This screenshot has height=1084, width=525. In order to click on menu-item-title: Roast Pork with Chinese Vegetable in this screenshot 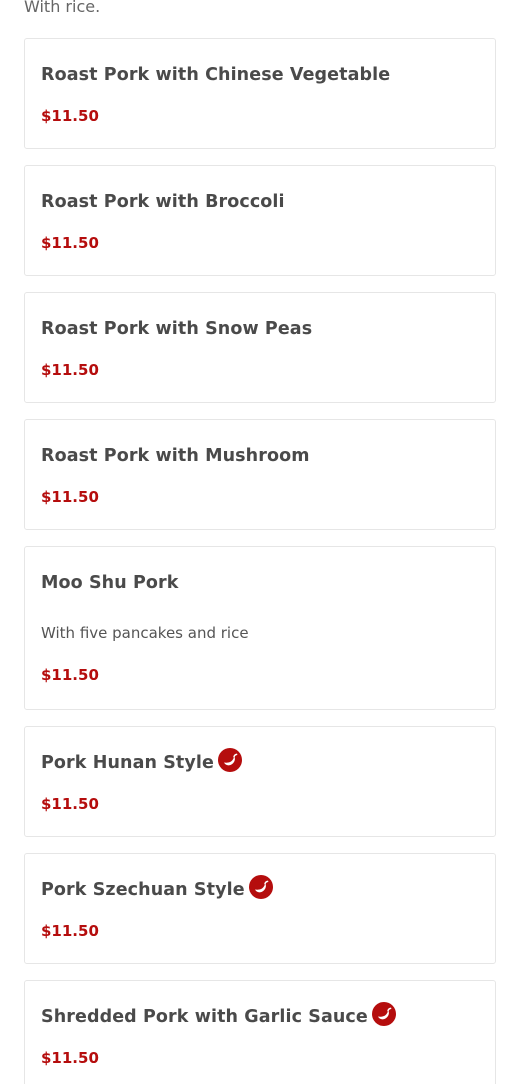, I will do `click(216, 75)`.